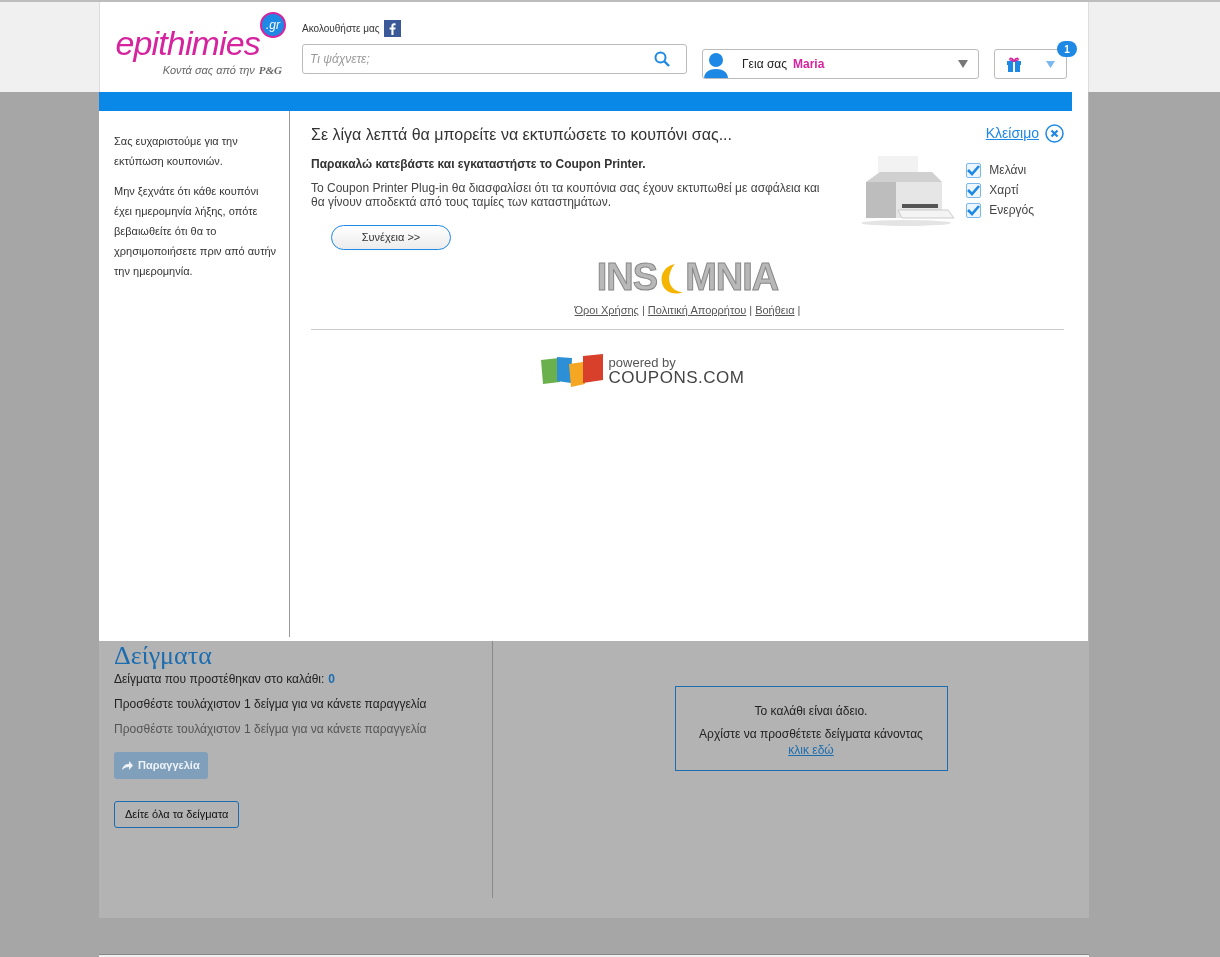 The height and width of the screenshot is (957, 1220). I want to click on user-icon, so click(716, 64).